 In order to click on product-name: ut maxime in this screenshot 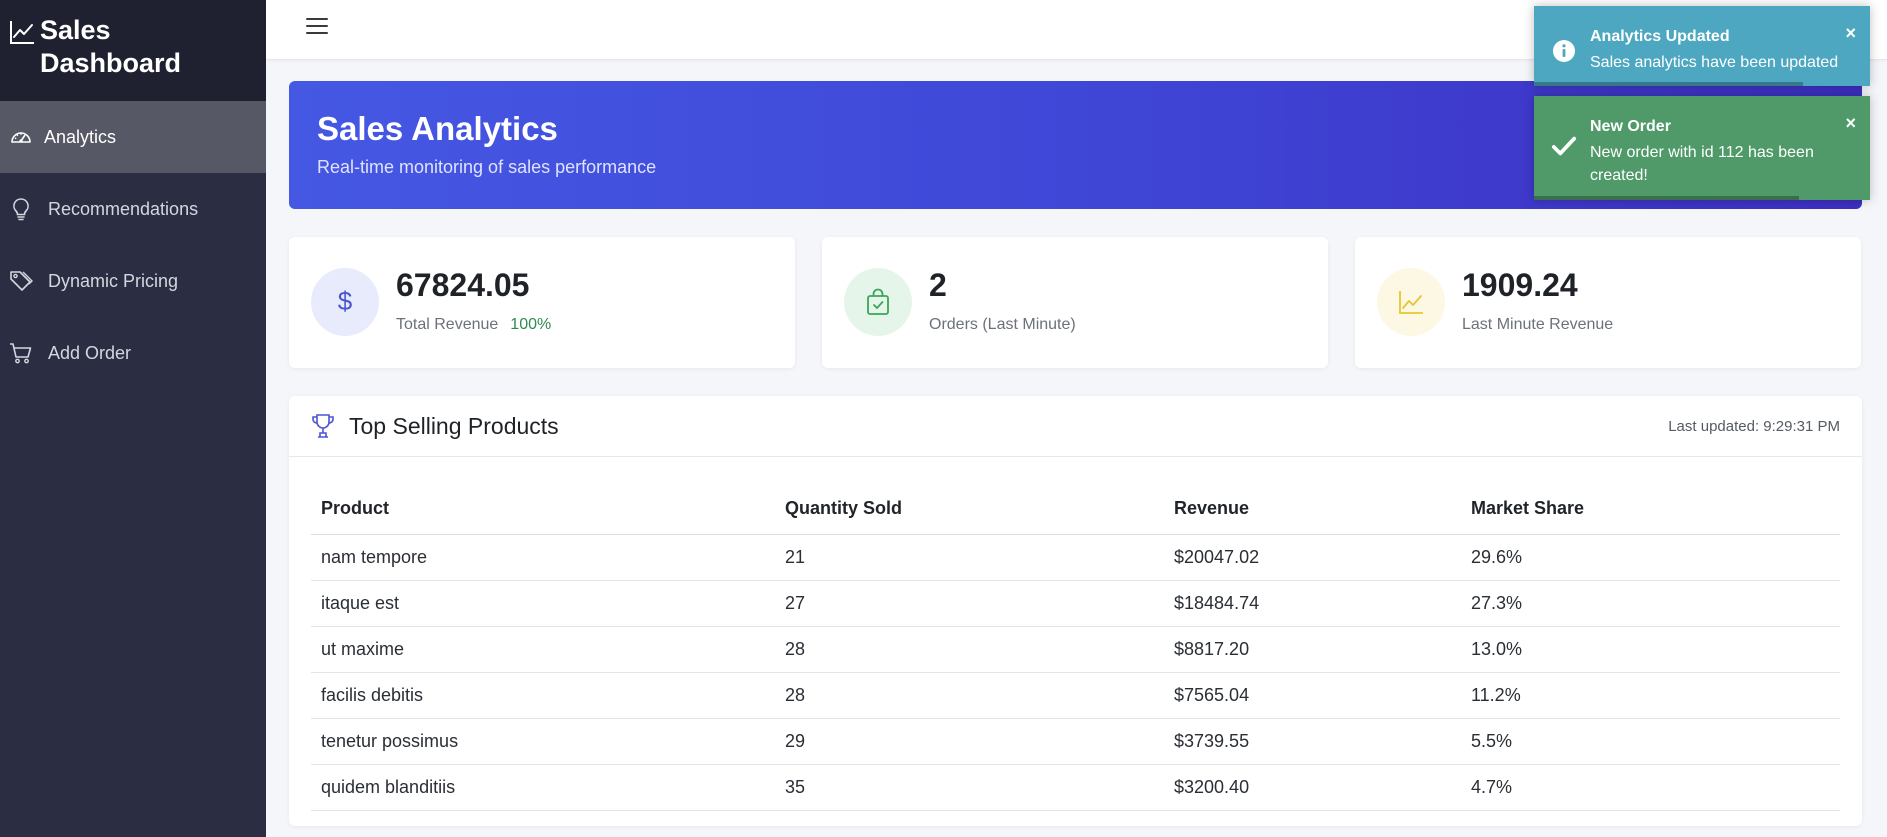, I will do `click(543, 649)`.